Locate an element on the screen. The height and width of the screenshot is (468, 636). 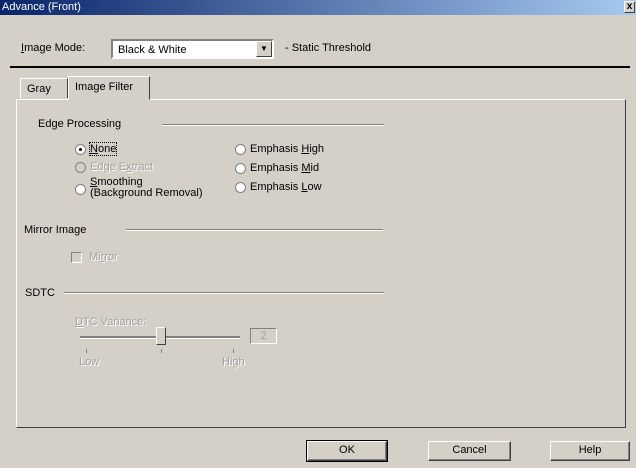
tab-gray: Gray is located at coordinates (44, 88).